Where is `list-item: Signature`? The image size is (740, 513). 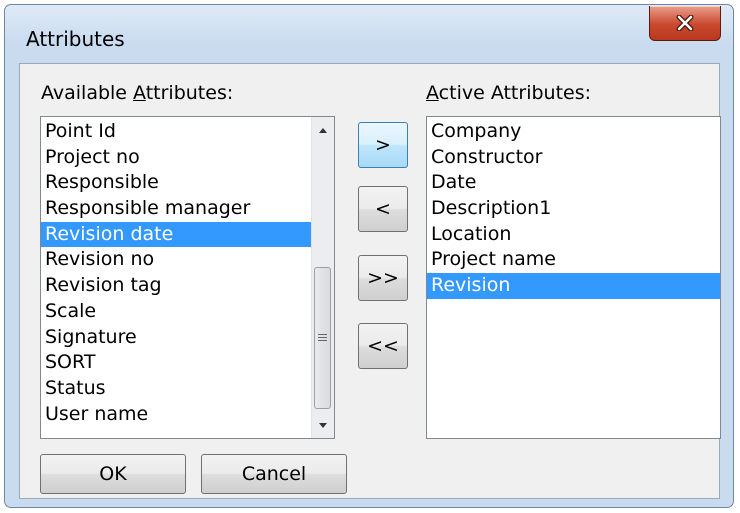 list-item: Signature is located at coordinates (176, 338).